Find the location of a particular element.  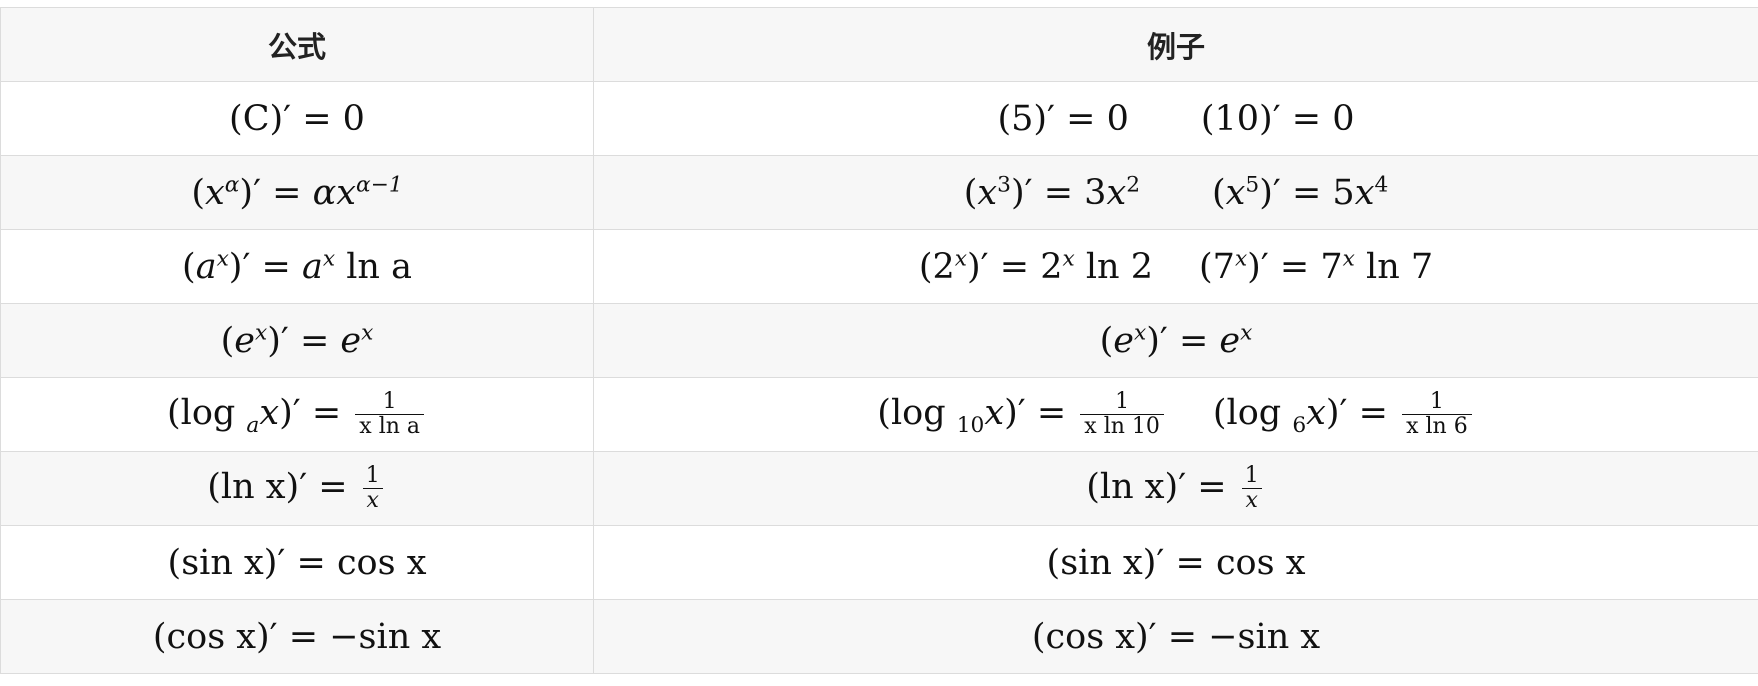

example-expression: (sin x)′ = cos x is located at coordinates (1176, 562).